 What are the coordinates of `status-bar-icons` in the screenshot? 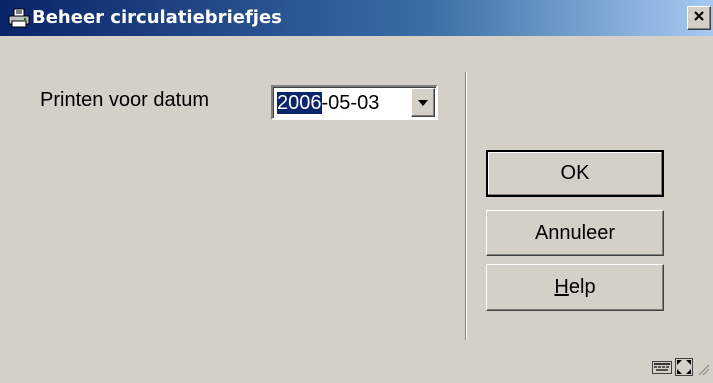 It's located at (681, 367).